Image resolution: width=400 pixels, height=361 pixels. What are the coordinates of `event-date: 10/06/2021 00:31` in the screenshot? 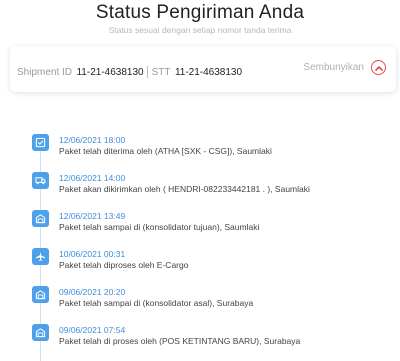 It's located at (92, 254).